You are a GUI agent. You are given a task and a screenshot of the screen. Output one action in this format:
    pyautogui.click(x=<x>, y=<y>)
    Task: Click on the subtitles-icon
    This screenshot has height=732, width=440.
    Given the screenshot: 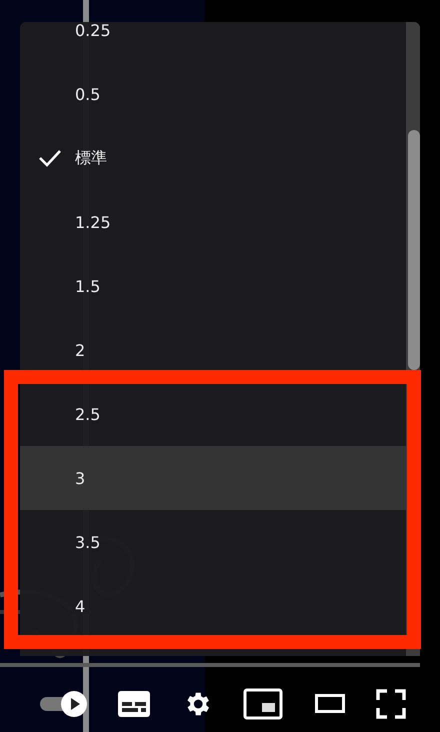 What is the action you would take?
    pyautogui.click(x=134, y=704)
    